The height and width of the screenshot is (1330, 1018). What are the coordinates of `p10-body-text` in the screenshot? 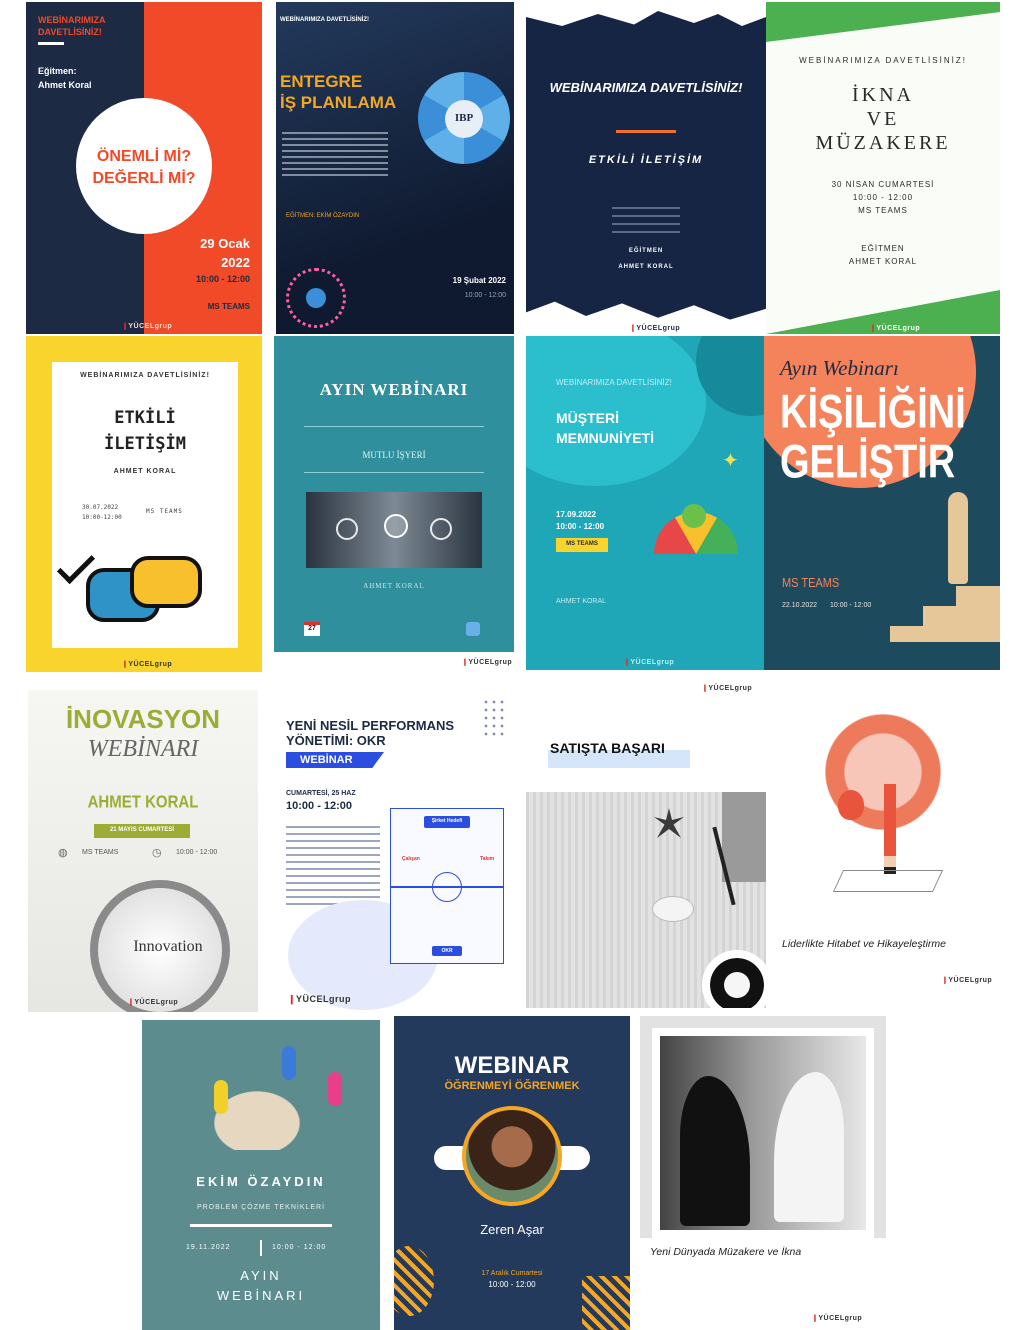 It's located at (333, 867).